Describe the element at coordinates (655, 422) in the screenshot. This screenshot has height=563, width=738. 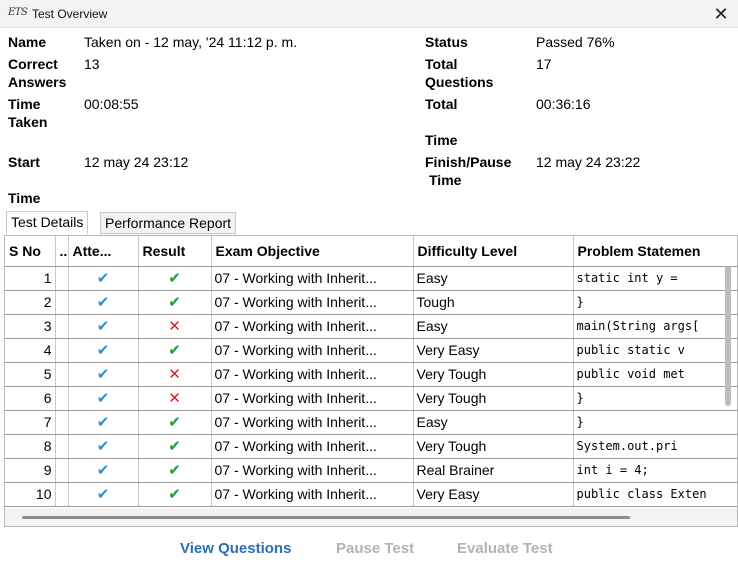
I see `cell-problem: }` at that location.